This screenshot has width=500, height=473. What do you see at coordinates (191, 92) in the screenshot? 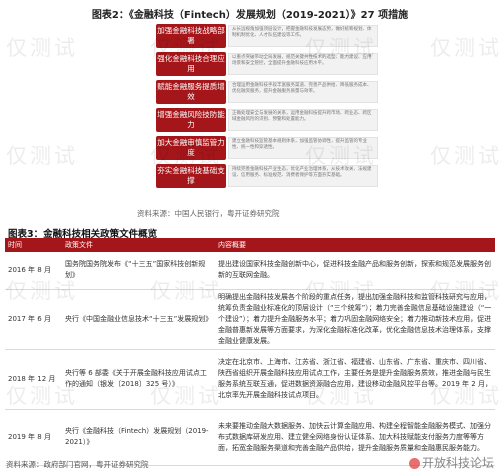
I see `measure-label: 赋能金融服务提质增效` at bounding box center [191, 92].